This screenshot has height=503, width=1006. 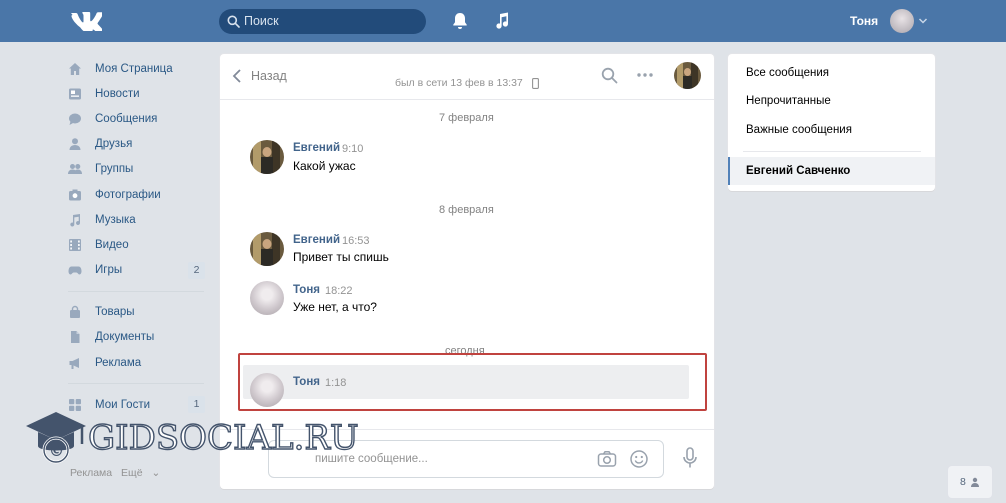 I want to click on sidebar-item-label: Игры, so click(x=109, y=270).